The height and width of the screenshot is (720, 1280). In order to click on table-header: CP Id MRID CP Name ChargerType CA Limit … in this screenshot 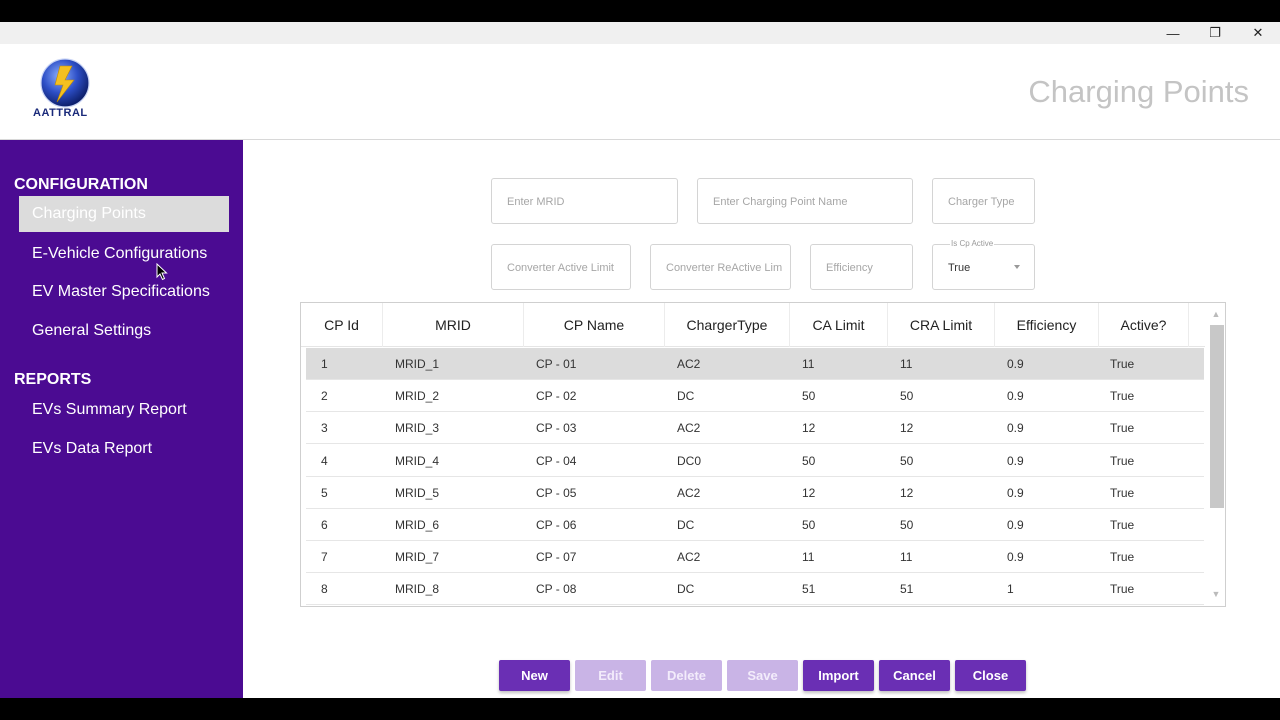, I will do `click(753, 325)`.